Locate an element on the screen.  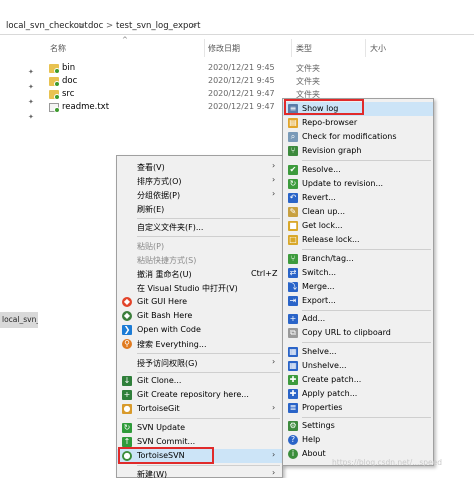
nav-item-local-svn-checkout: local_svn_checkout is located at coordinates (19, 320).